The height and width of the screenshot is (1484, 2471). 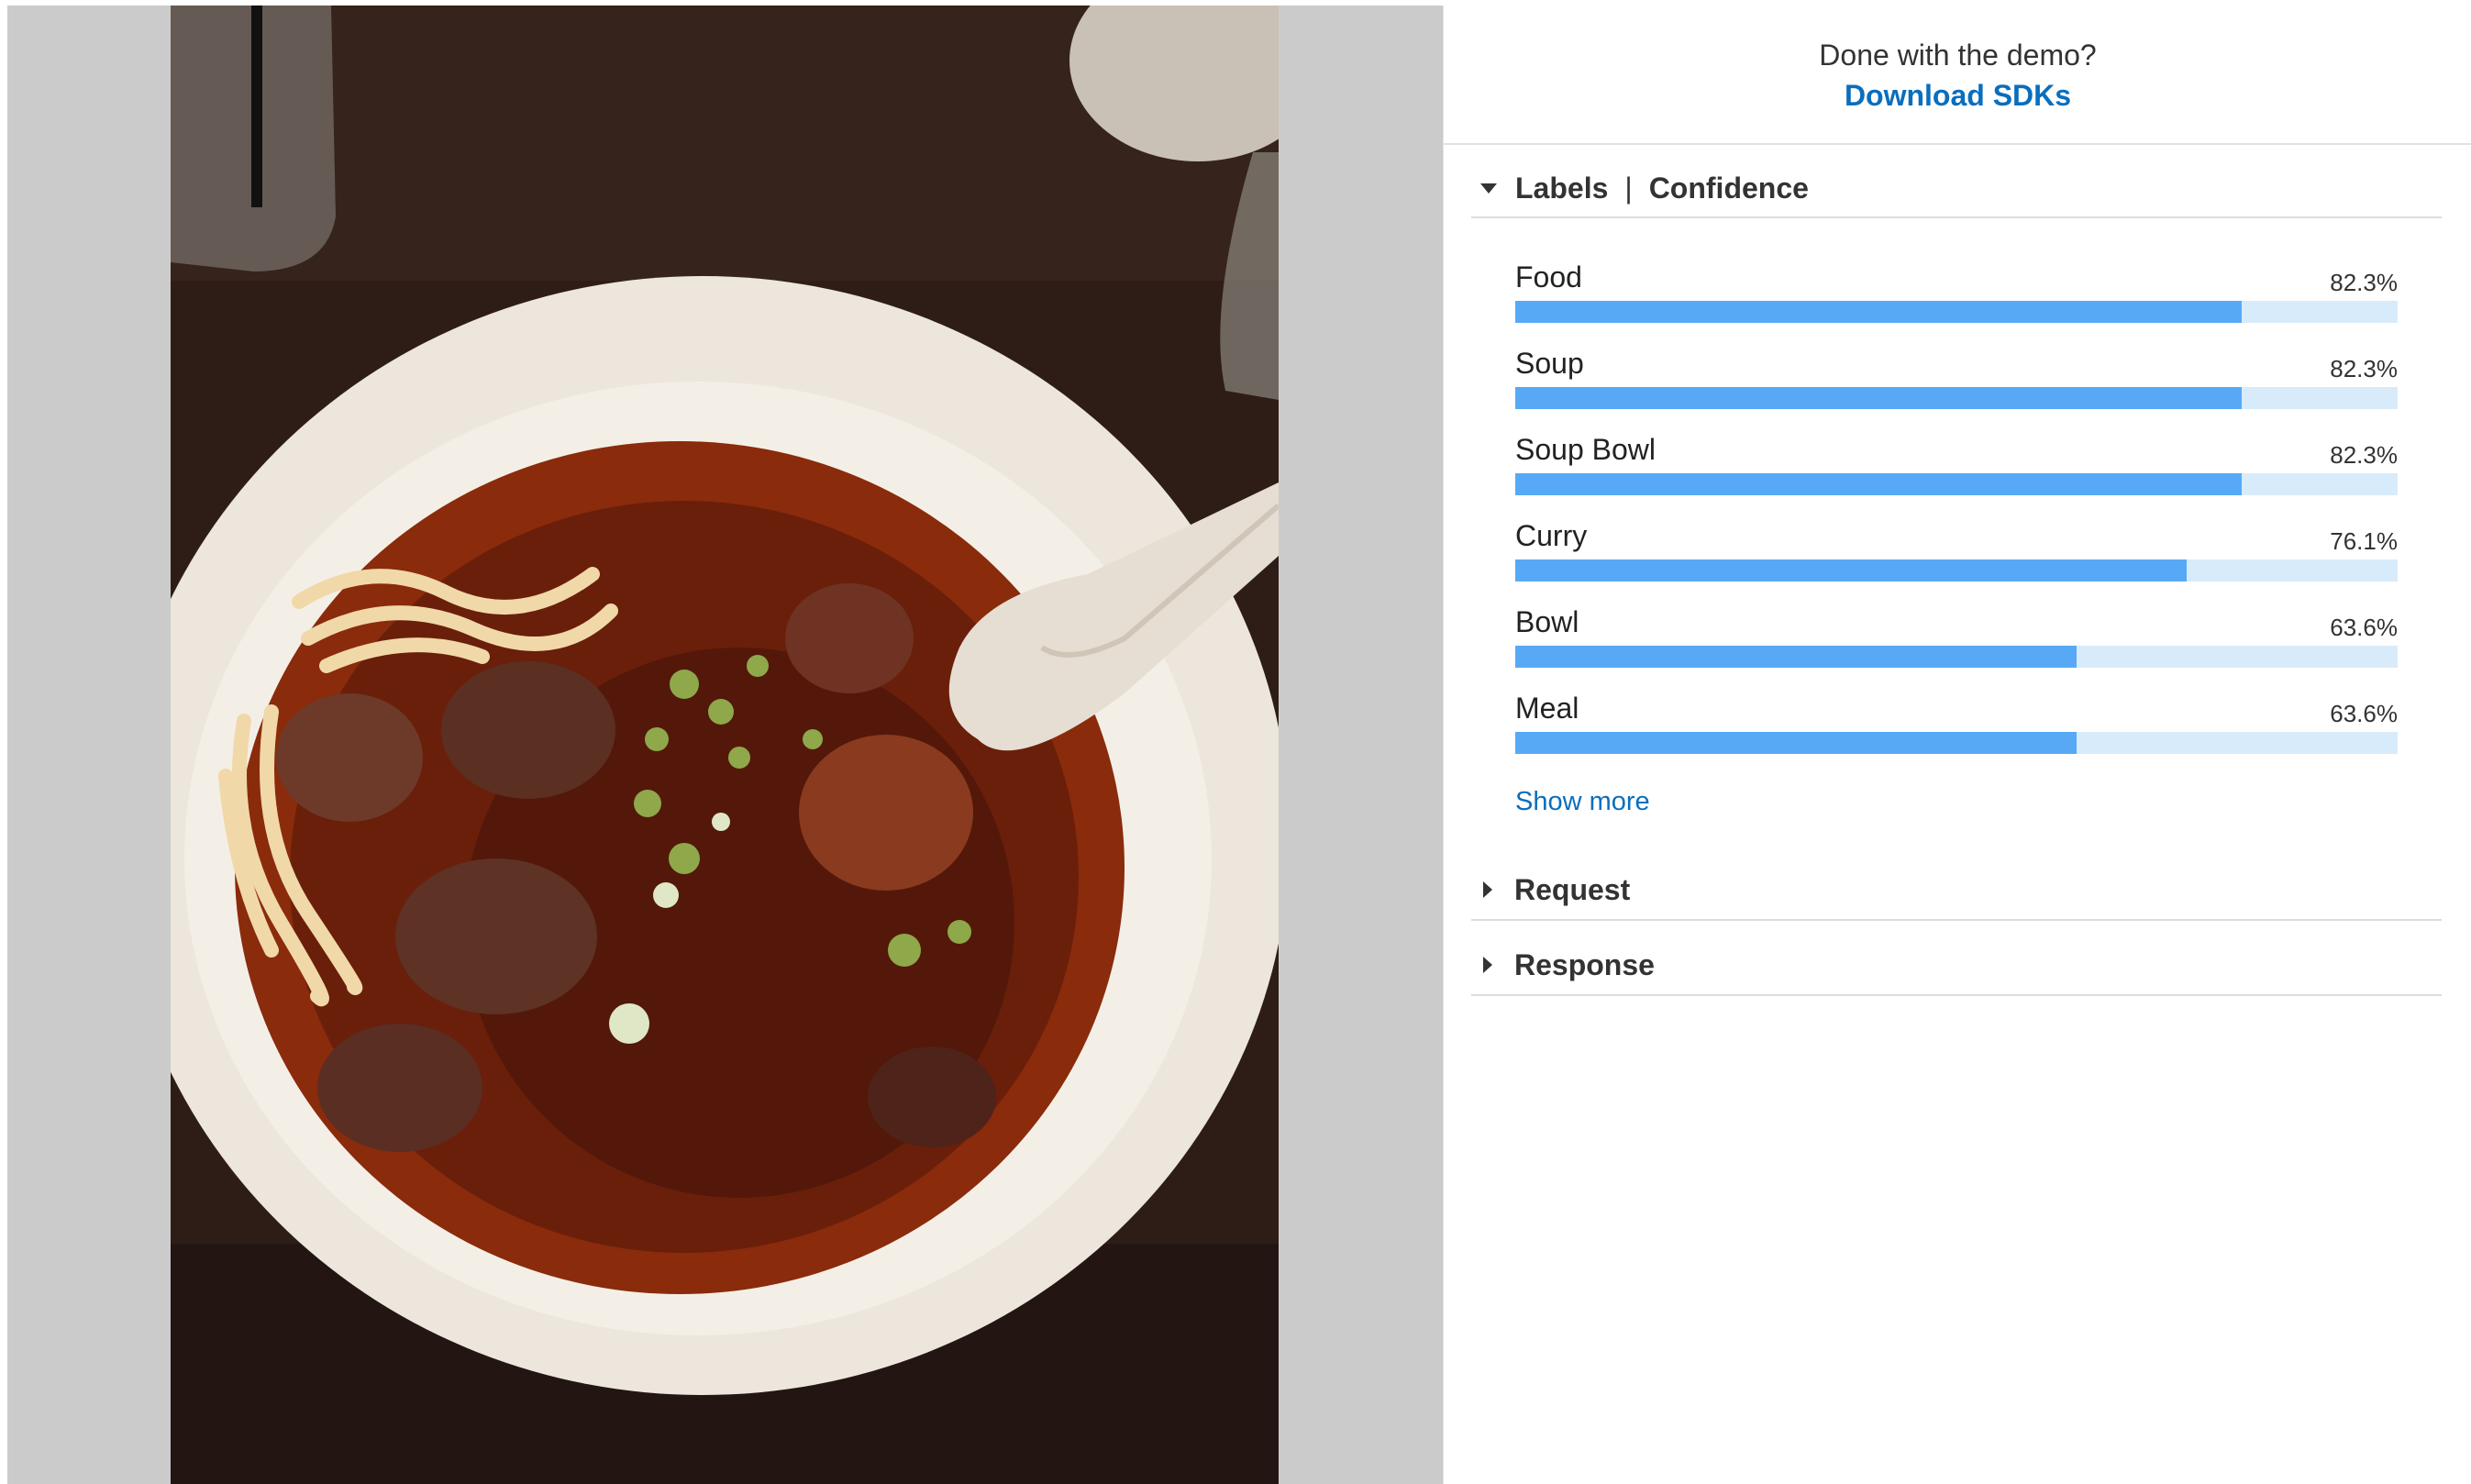 I want to click on download-sdks-link: Download SDKs, so click(x=1957, y=95).